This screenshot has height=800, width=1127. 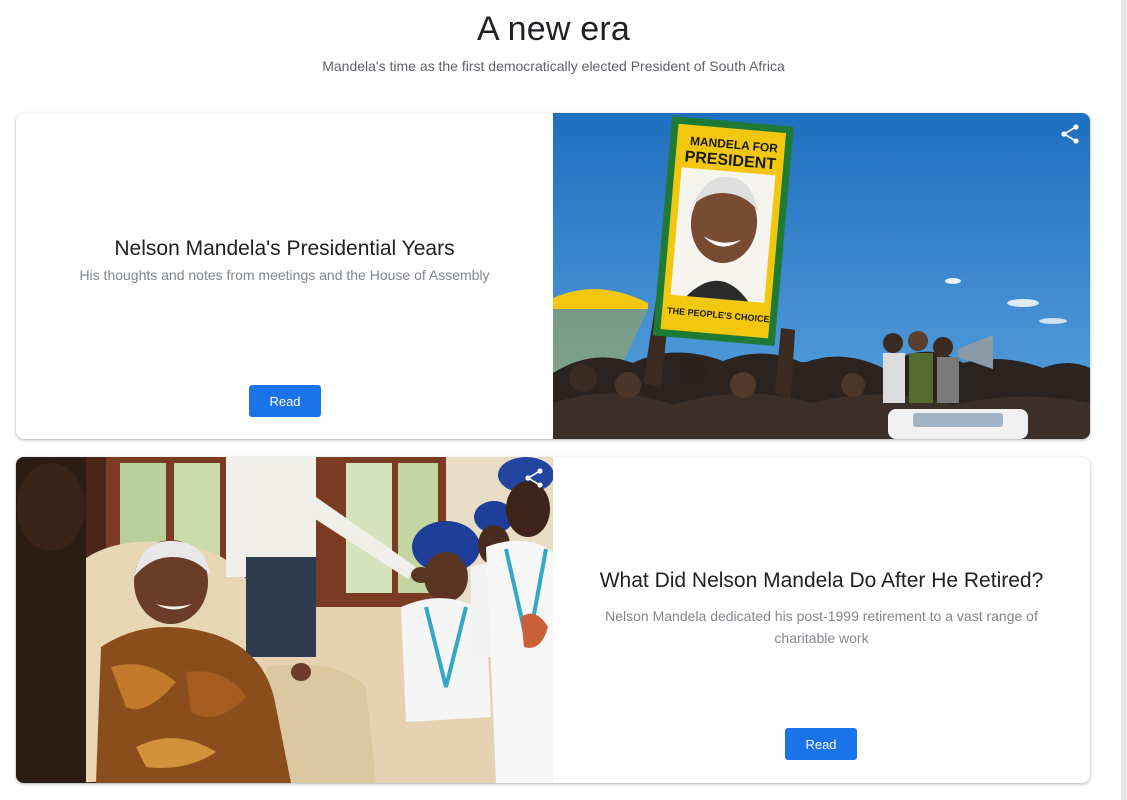 What do you see at coordinates (284, 248) in the screenshot?
I see `card-title: Nelson Mandela's Presidential Years` at bounding box center [284, 248].